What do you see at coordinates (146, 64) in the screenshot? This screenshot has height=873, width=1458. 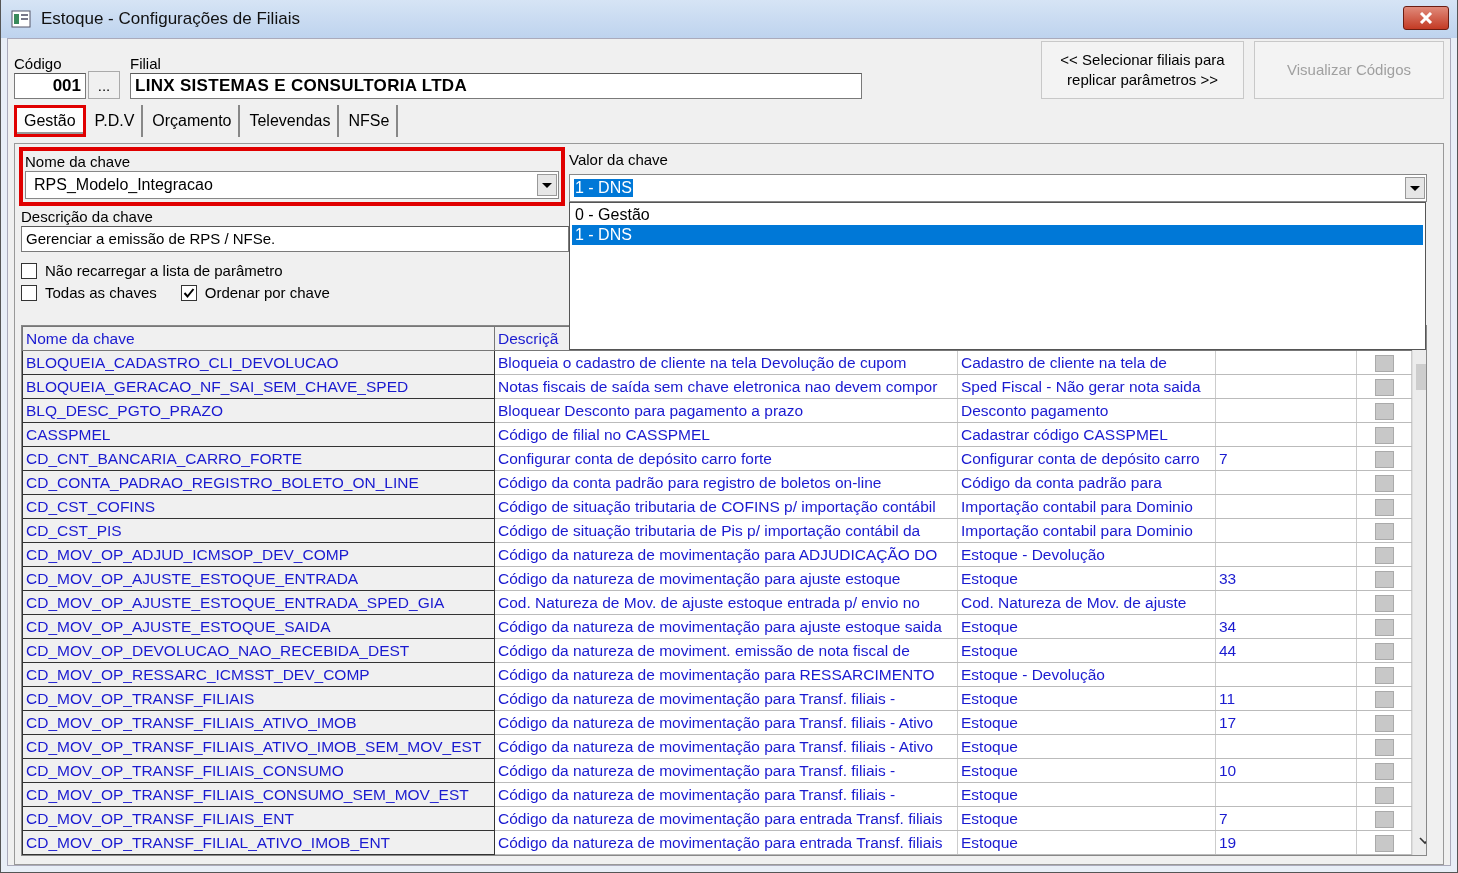 I see `field-label: Filial` at bounding box center [146, 64].